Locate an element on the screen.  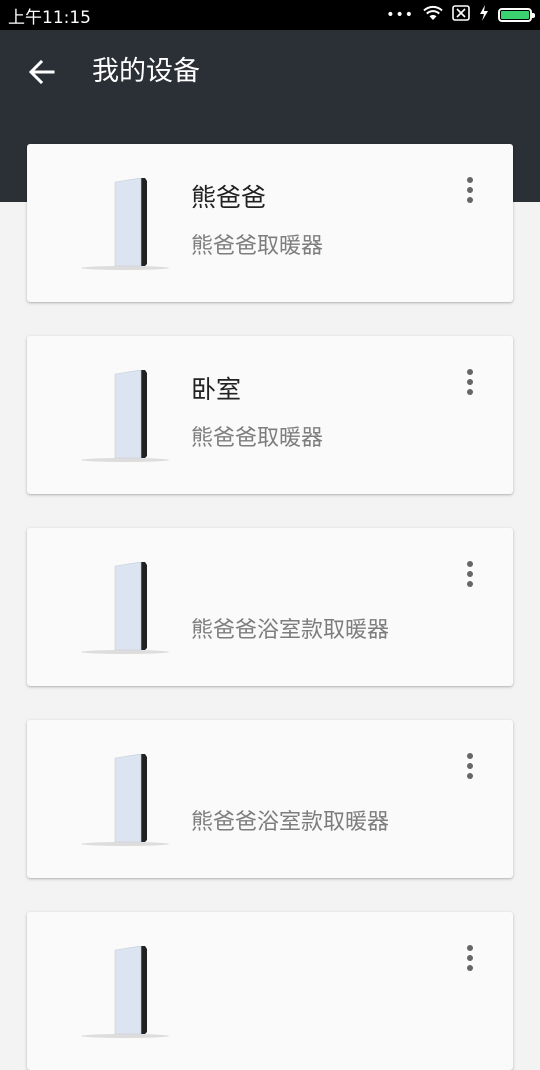
dots-icon: ••• is located at coordinates (400, 15).